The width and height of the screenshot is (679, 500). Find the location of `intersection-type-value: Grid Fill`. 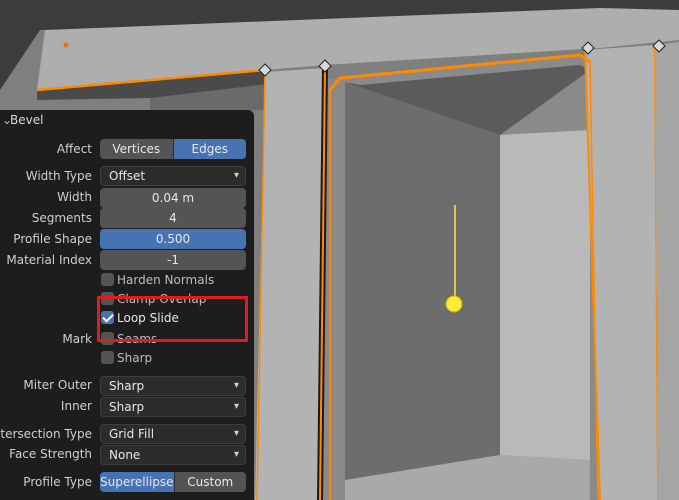

intersection-type-value: Grid Fill is located at coordinates (132, 434).